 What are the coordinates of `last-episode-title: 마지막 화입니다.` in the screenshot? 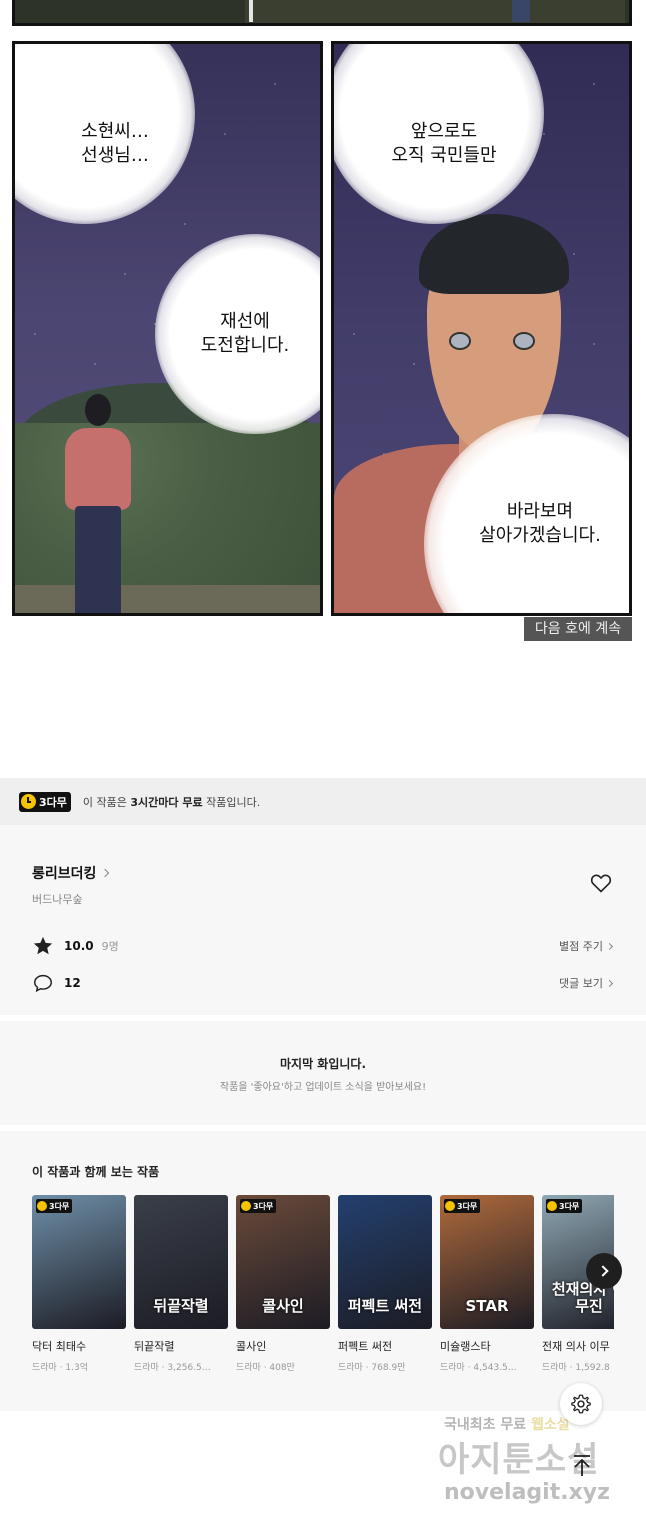 It's located at (323, 1064).